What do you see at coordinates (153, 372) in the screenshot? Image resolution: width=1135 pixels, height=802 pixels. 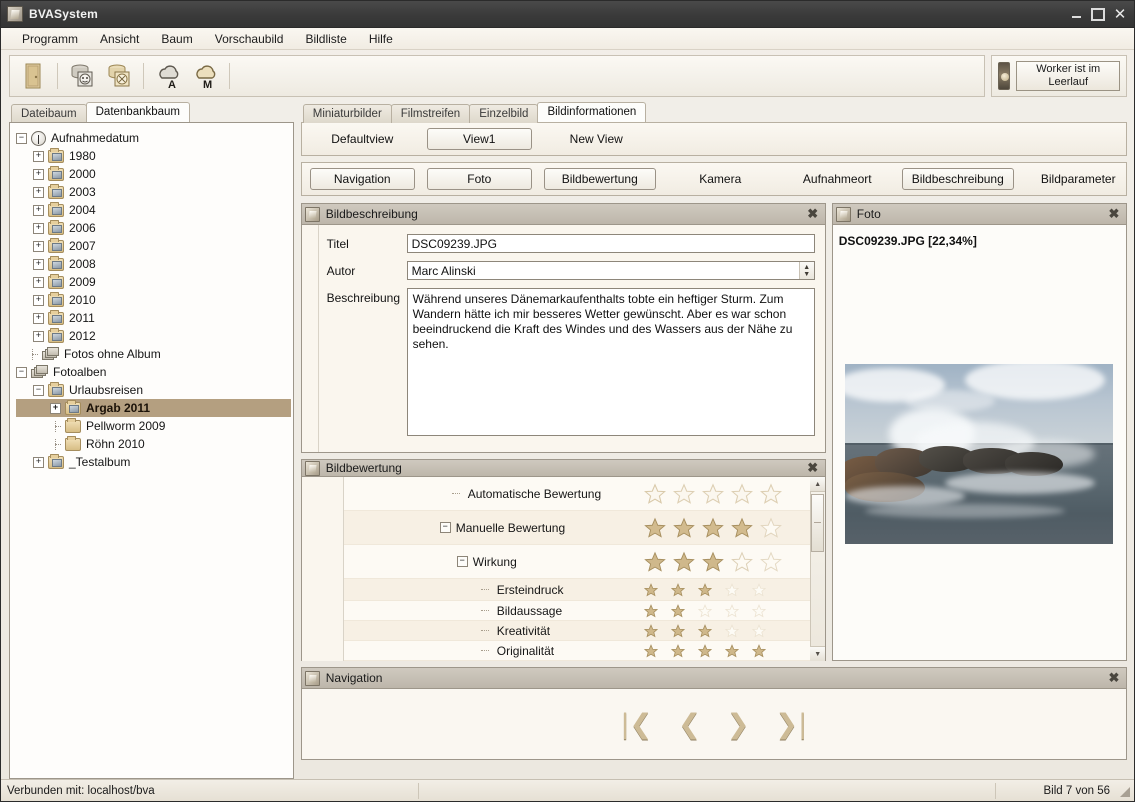 I see `tree-node-fotoalben: − Fotoalben` at bounding box center [153, 372].